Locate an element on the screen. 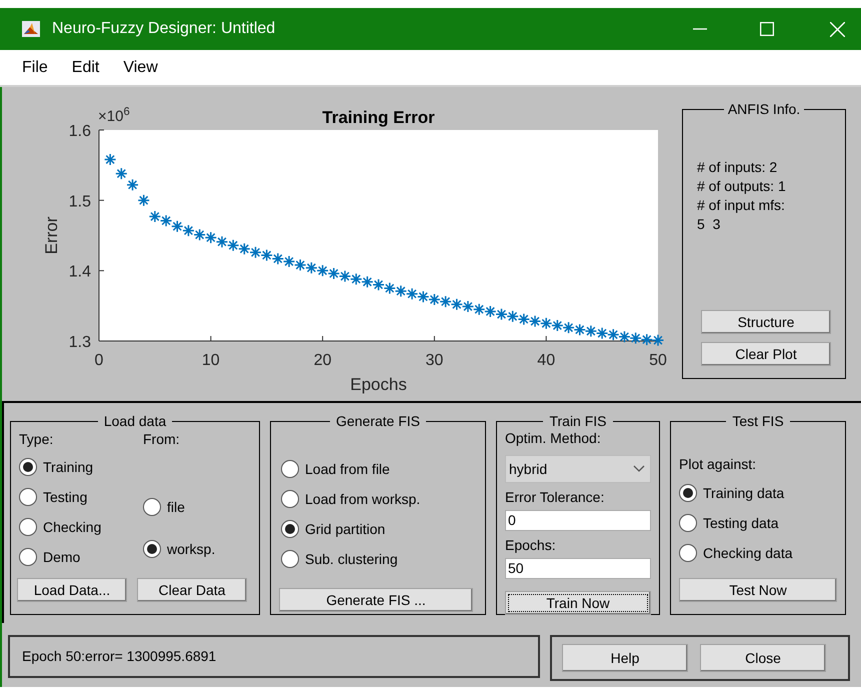 The width and height of the screenshot is (861, 689). panel-button: Clear Data is located at coordinates (192, 590).